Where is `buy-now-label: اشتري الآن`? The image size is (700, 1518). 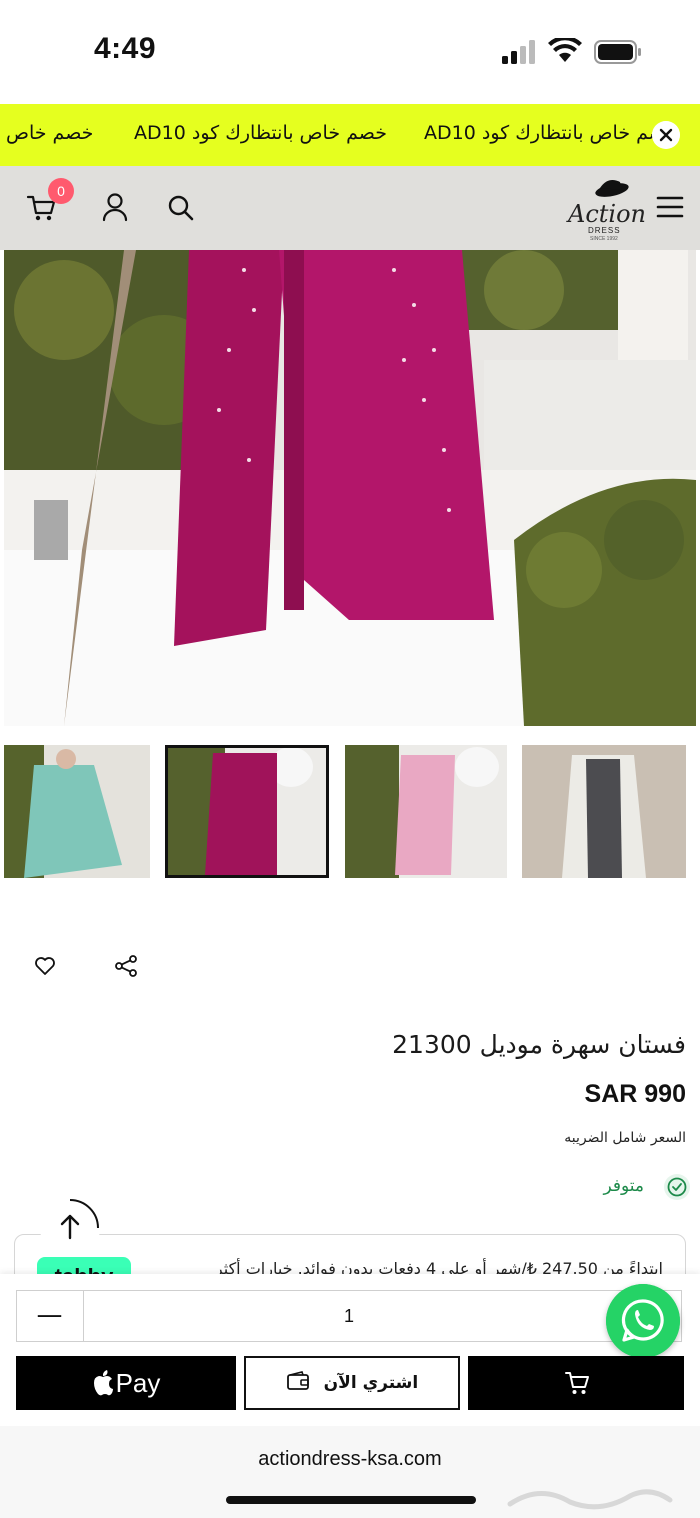 buy-now-label: اشتري الآن is located at coordinates (371, 1383).